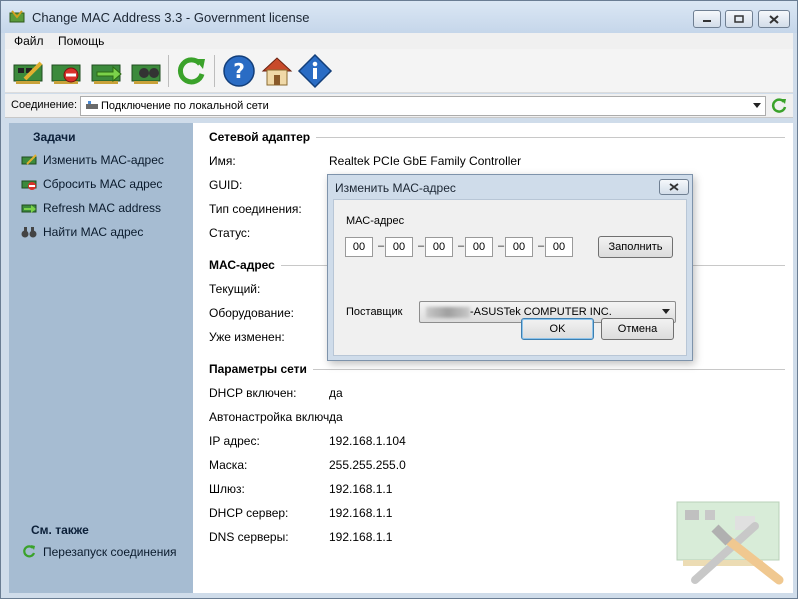  What do you see at coordinates (222, 161) in the screenshot?
I see `prop-label: Имя:` at bounding box center [222, 161].